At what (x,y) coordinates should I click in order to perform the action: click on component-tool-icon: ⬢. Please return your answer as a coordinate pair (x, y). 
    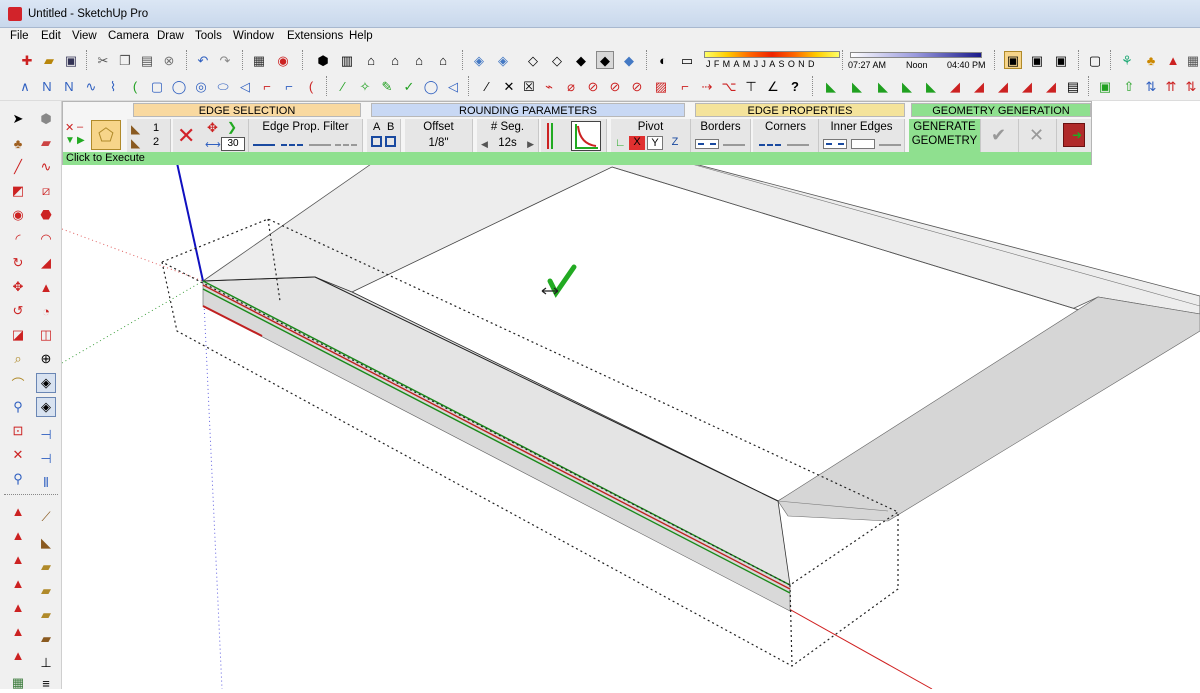
    Looking at the image, I should click on (46, 119).